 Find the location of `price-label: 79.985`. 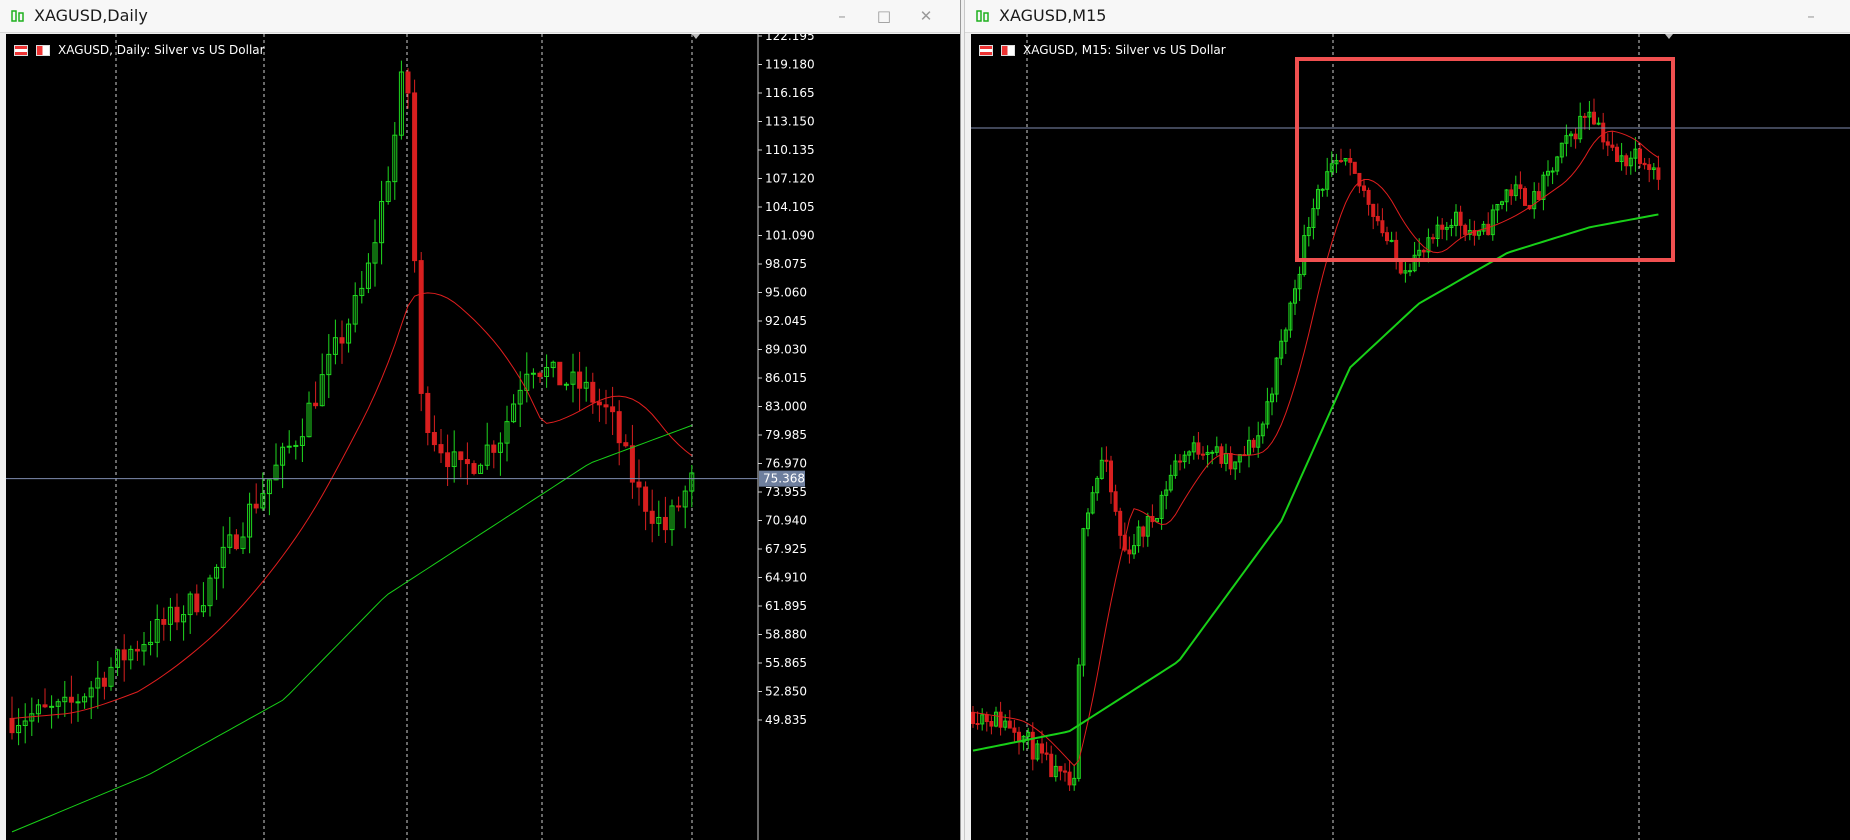

price-label: 79.985 is located at coordinates (786, 435).